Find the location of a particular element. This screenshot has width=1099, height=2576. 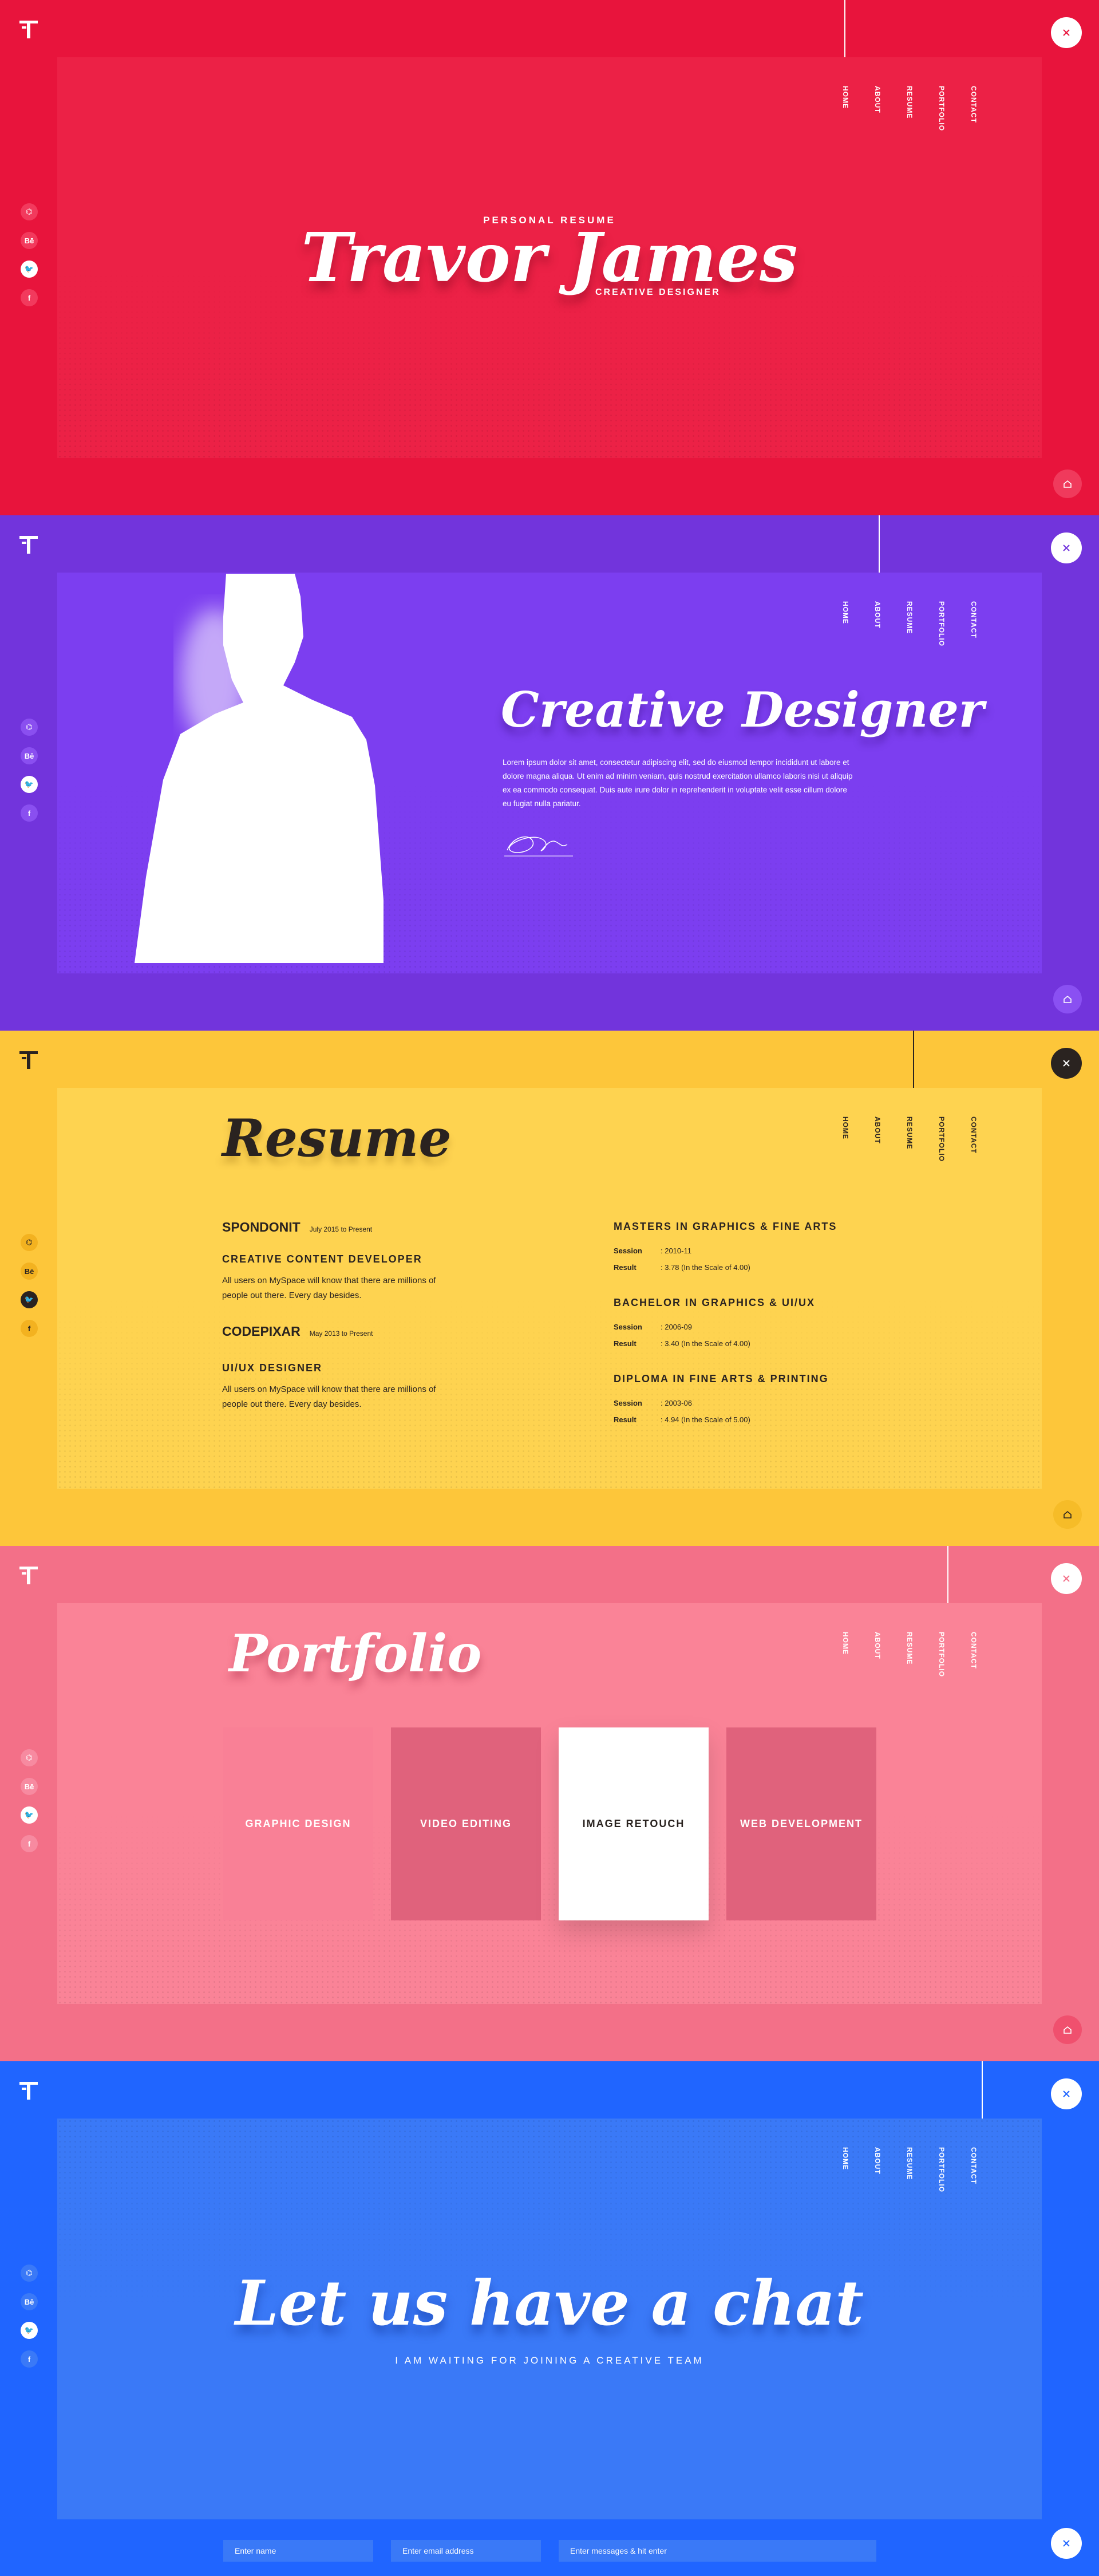

result-value: : 4.94 (In the Scale of 5.00) is located at coordinates (705, 1419).